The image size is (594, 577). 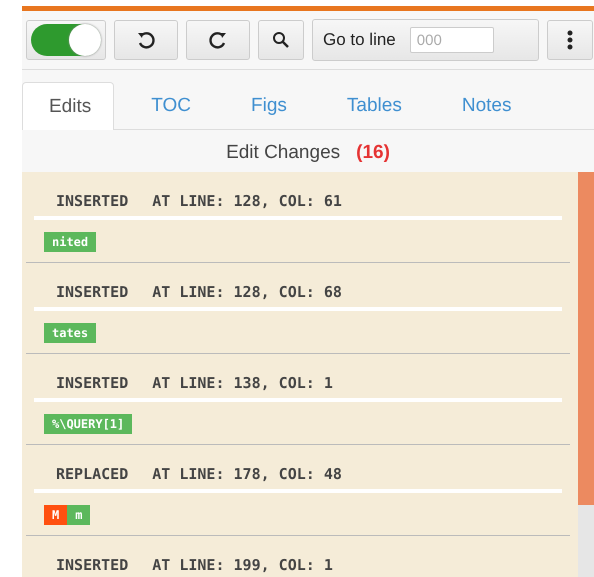 What do you see at coordinates (56, 515) in the screenshot?
I see `removed-text-chip: M` at bounding box center [56, 515].